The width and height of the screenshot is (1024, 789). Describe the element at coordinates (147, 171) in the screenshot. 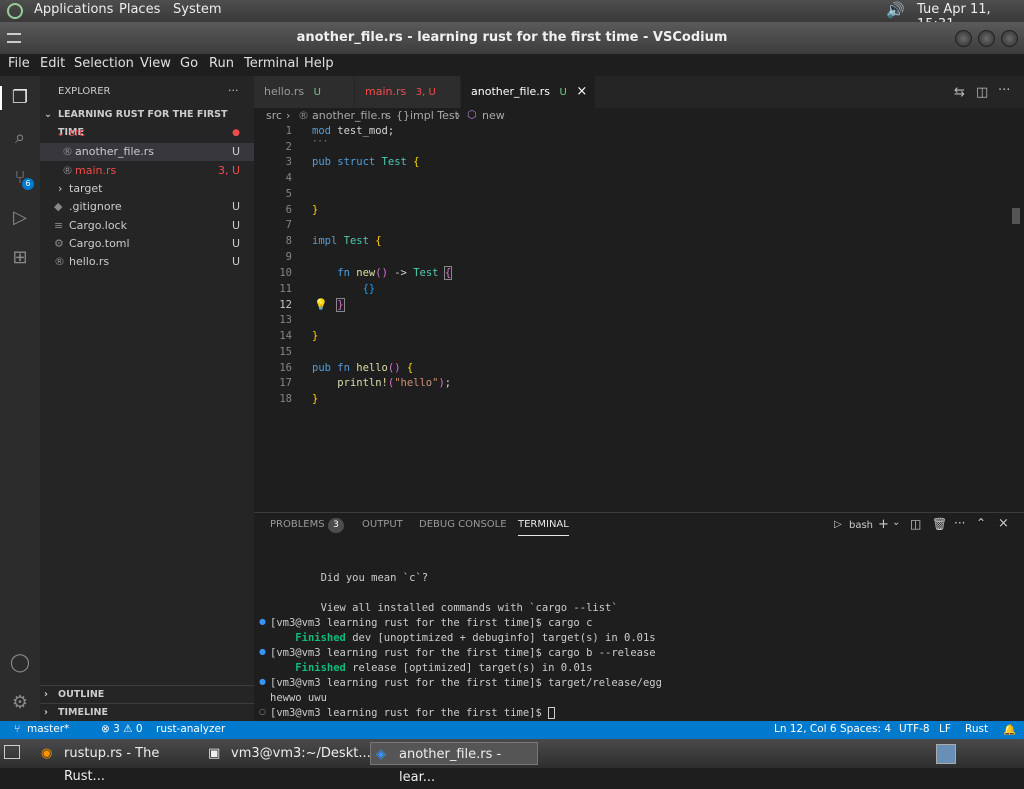

I see `tree-item-main: ® main.rs 3, U` at that location.